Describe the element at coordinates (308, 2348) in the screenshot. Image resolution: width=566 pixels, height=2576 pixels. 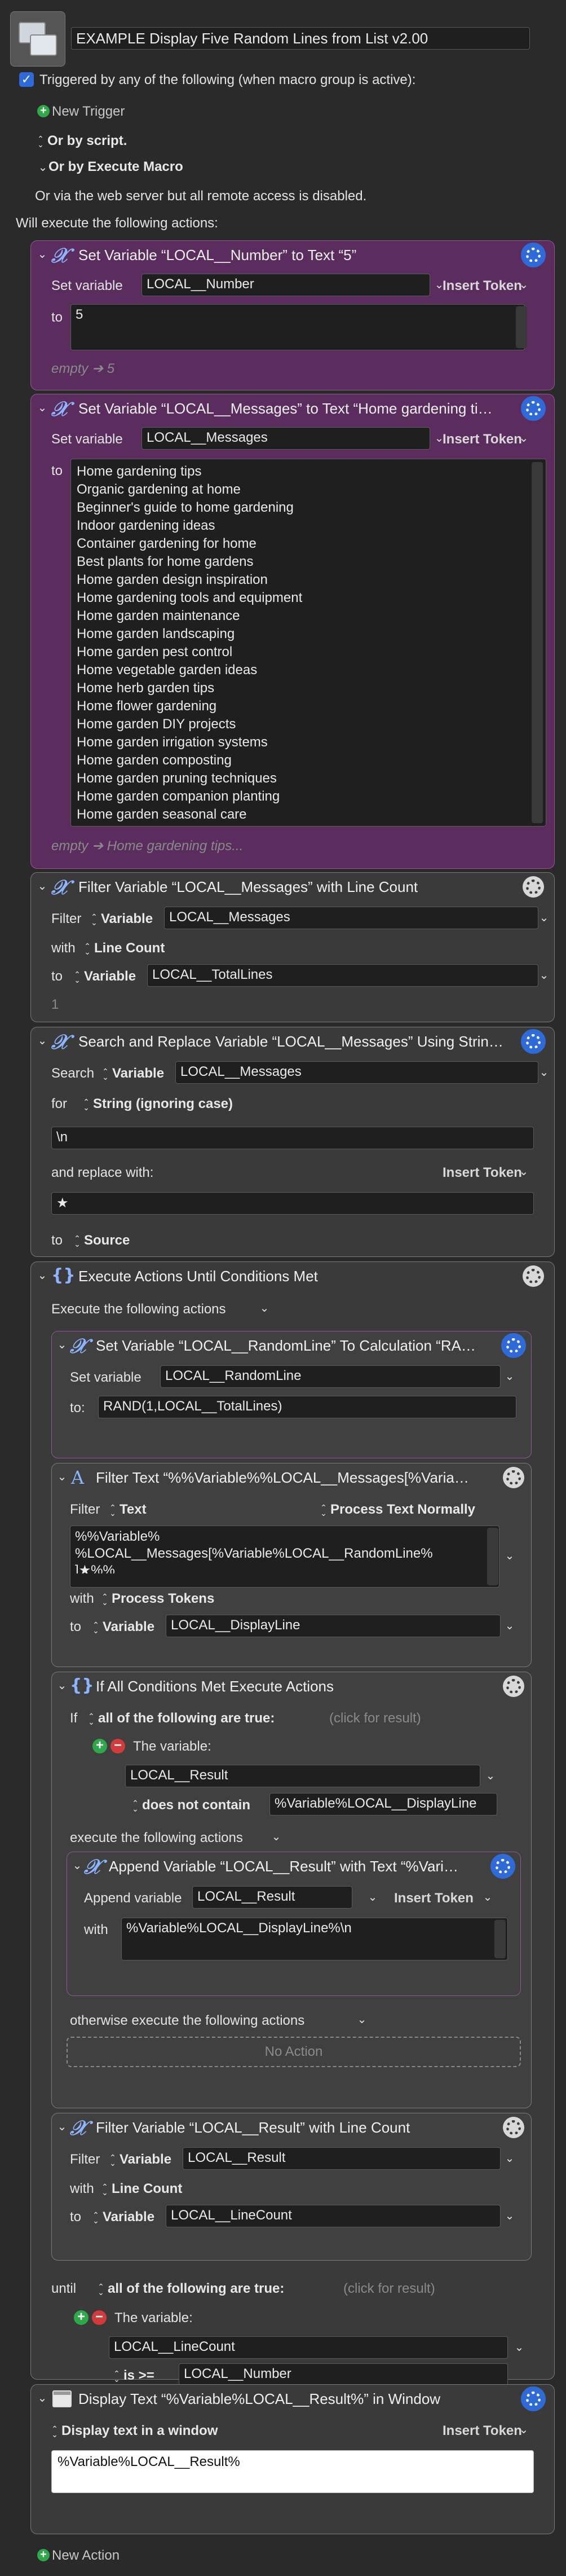
I see `condition-variable-field: LOCAL__LineCount` at that location.